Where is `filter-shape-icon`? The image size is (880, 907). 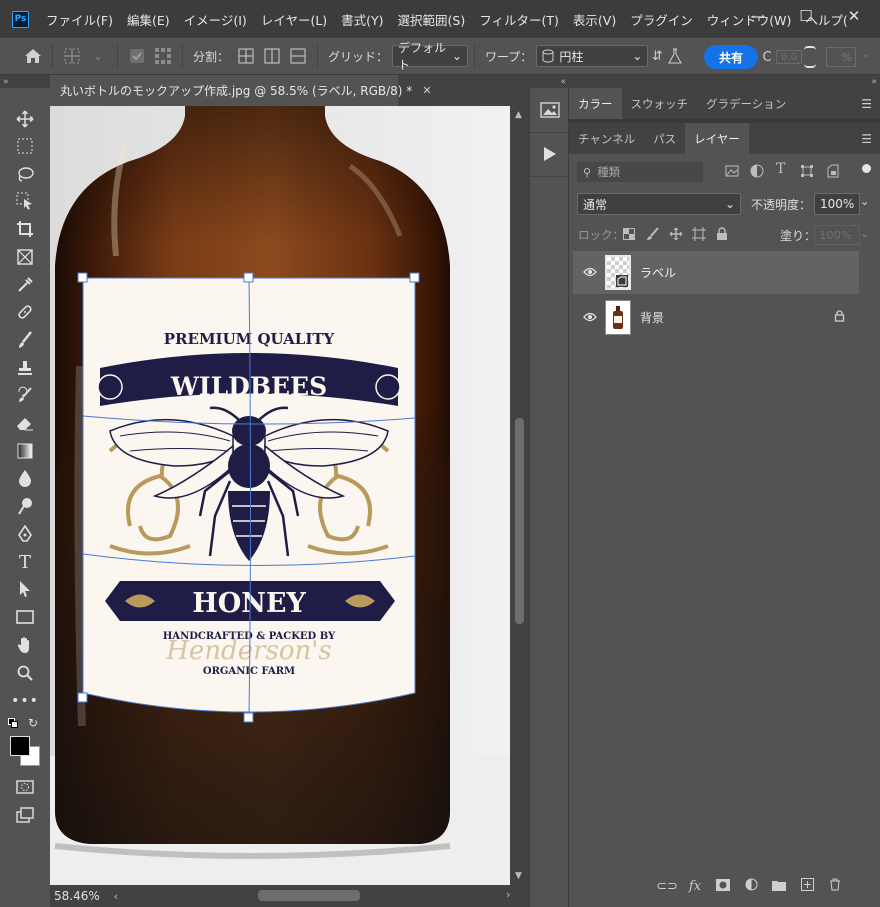
filter-shape-icon is located at coordinates (807, 172).